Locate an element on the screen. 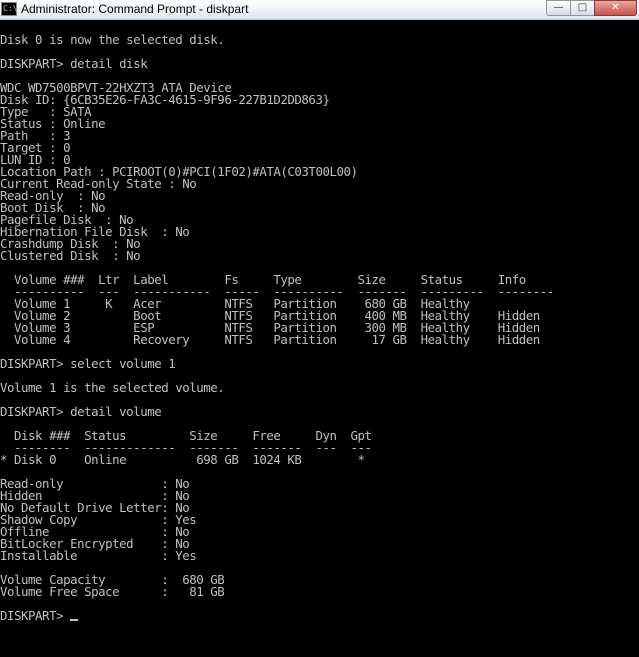 Image resolution: width=639 pixels, height=657 pixels. console-line: Status : Online is located at coordinates (53, 123).